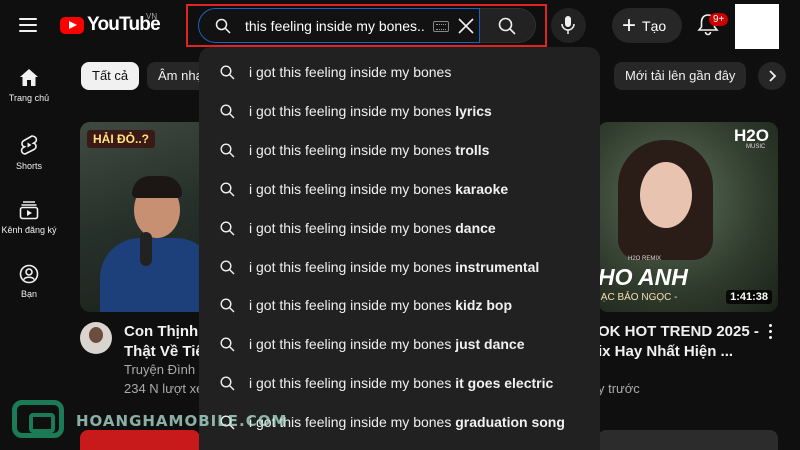 The image size is (800, 450). I want to click on sidebar-item-label: Kênh đăng ký, so click(29, 230).